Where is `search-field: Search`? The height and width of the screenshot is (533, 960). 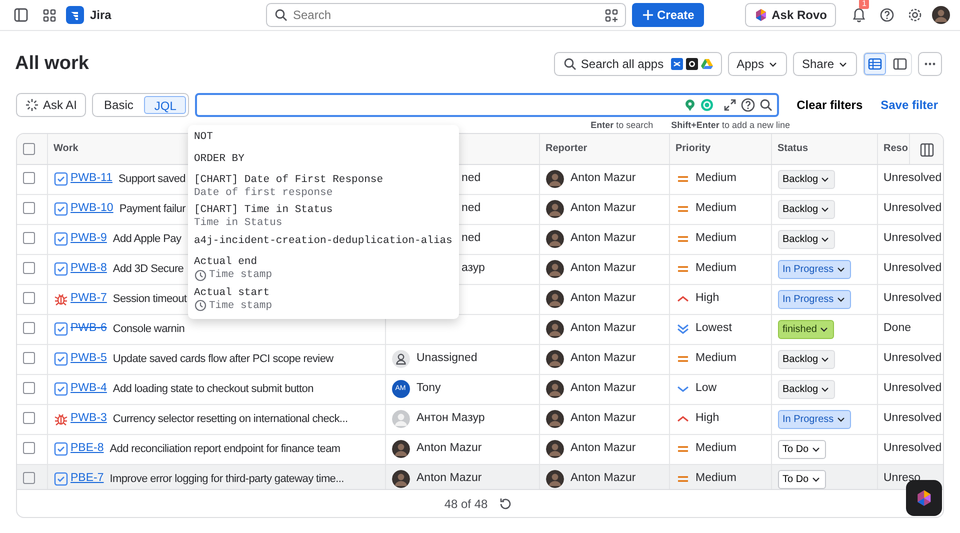 search-field: Search is located at coordinates (446, 15).